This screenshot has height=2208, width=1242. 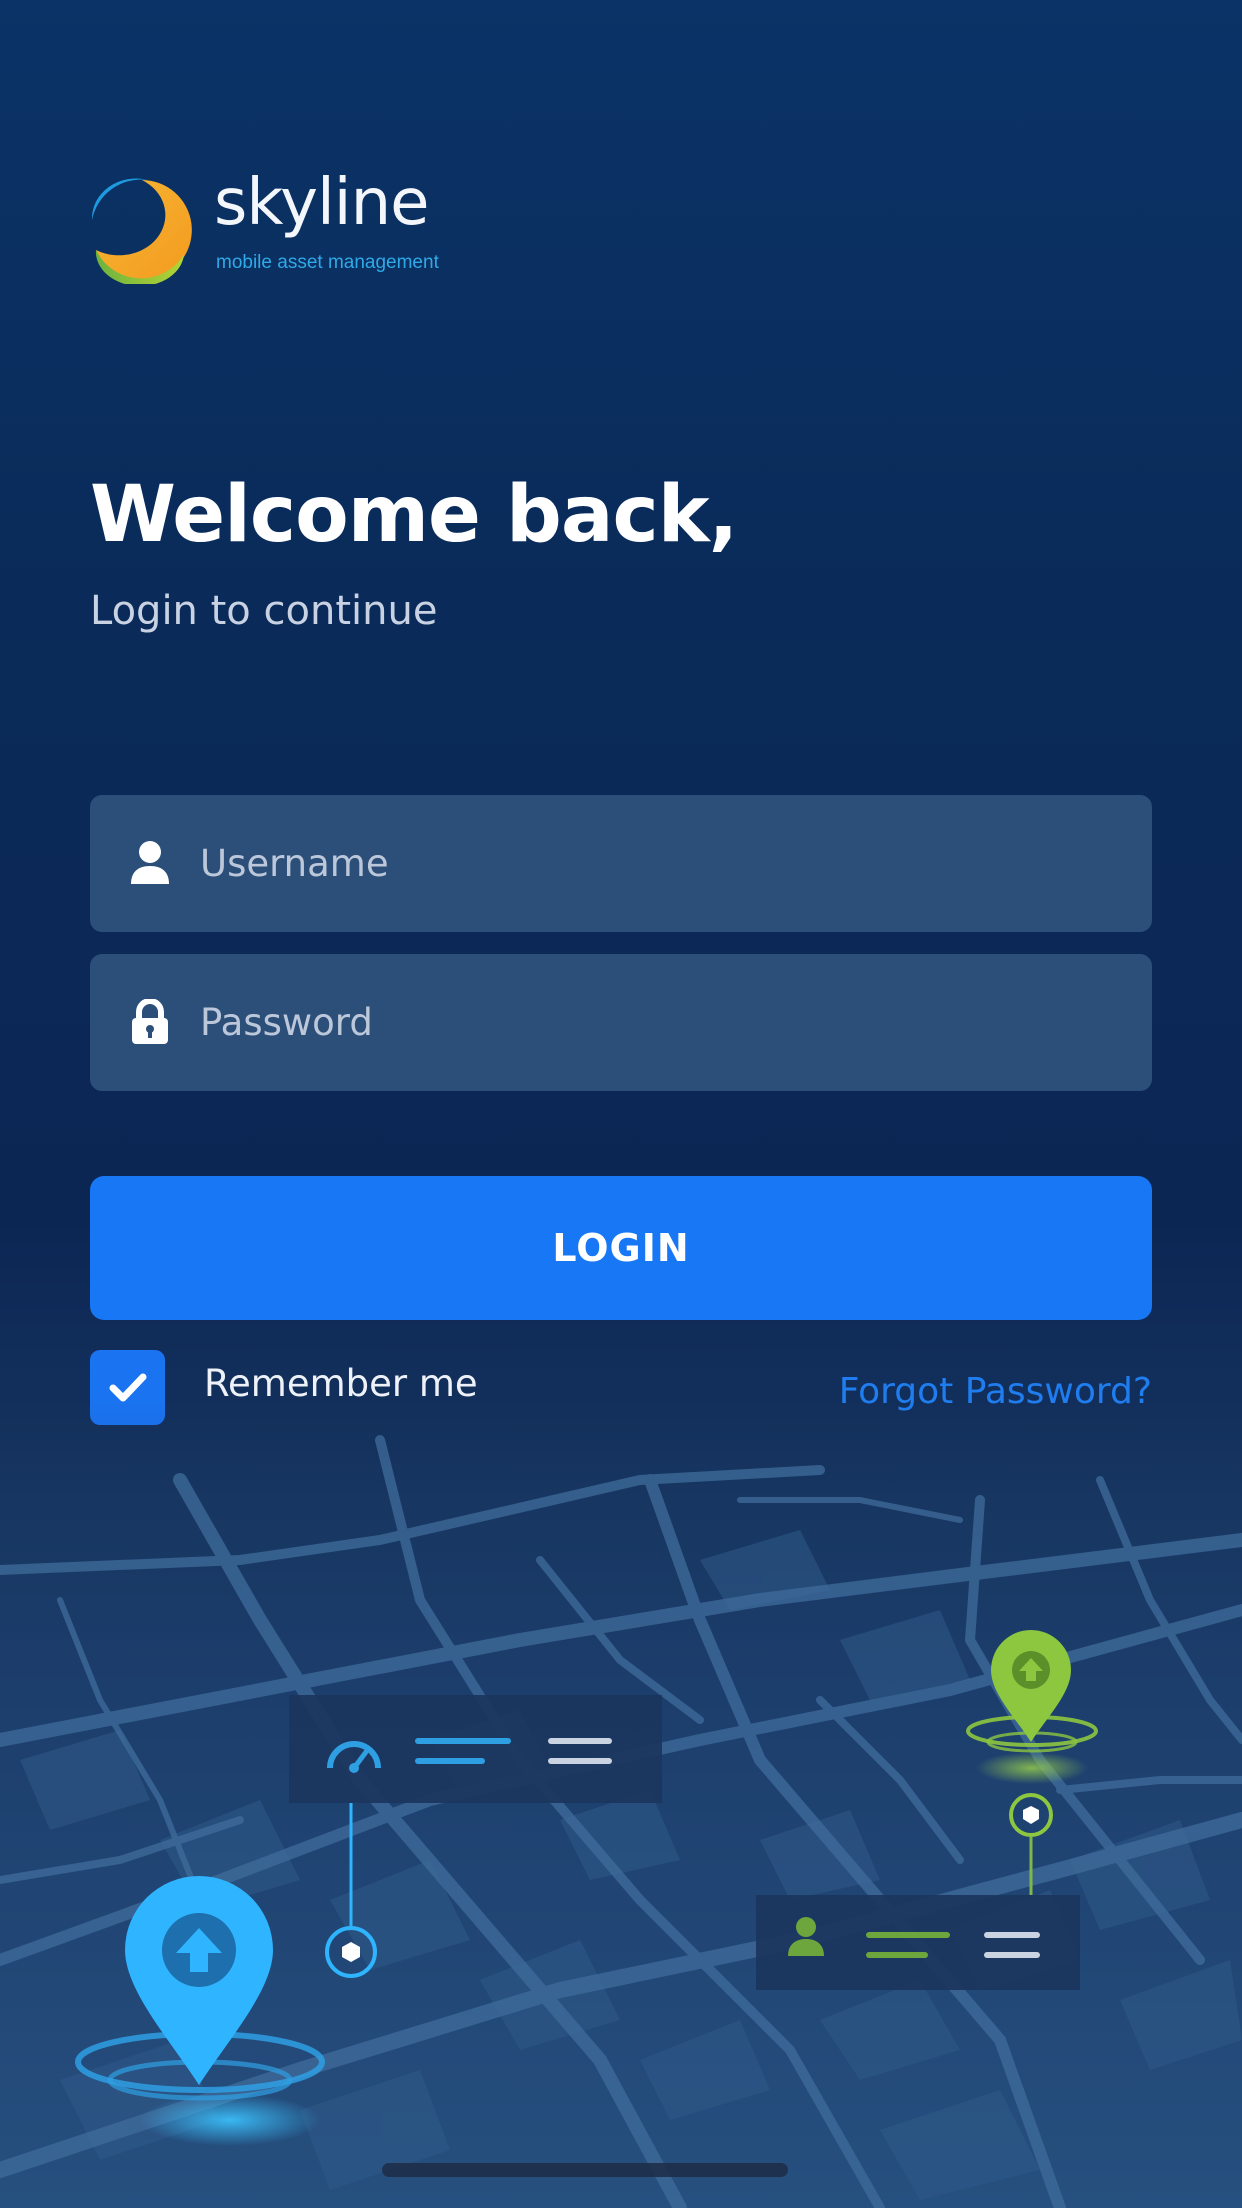 I want to click on remember-me-label: Remember me, so click(x=341, y=1383).